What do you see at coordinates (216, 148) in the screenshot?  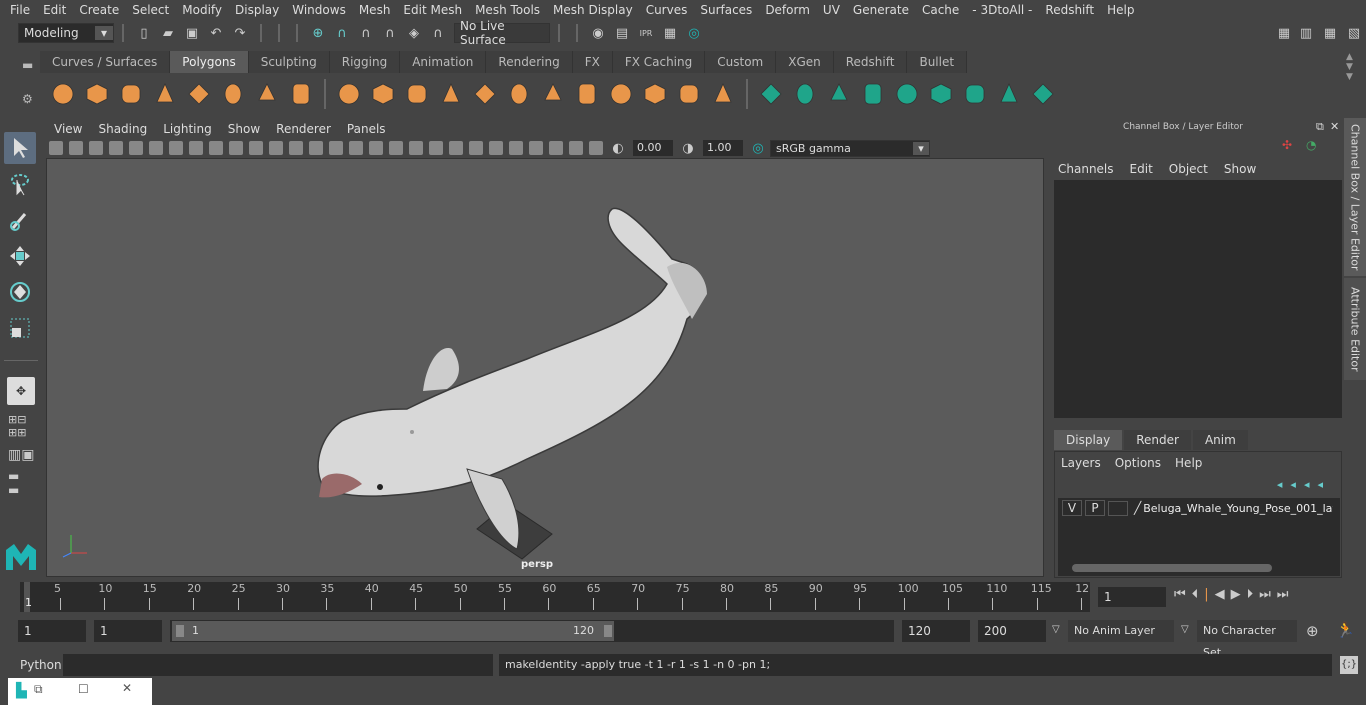 I see `resolution-gate-icon` at bounding box center [216, 148].